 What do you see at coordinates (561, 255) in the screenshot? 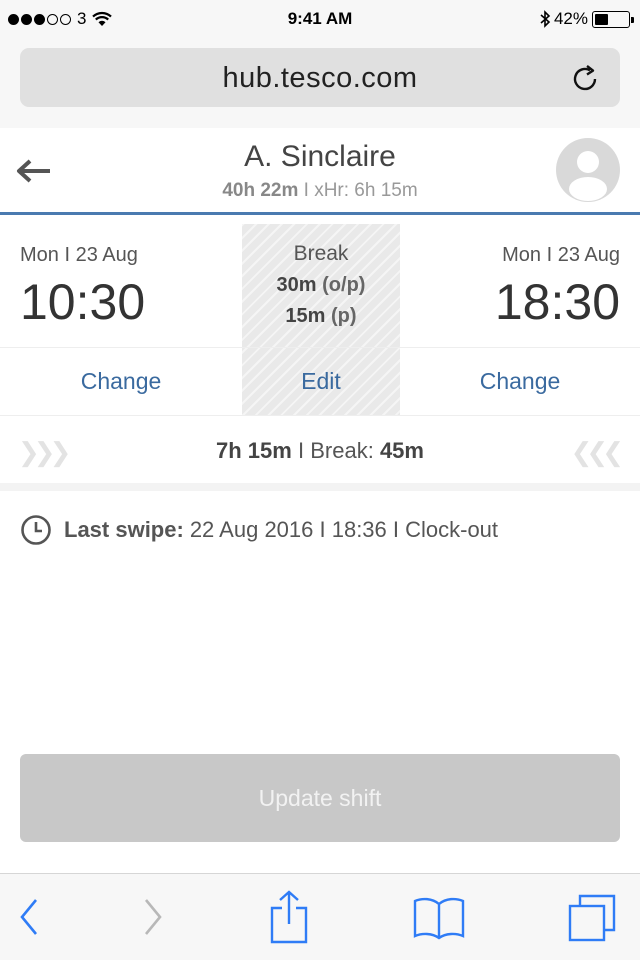
I see `end-date: Mon I 23 Aug` at bounding box center [561, 255].